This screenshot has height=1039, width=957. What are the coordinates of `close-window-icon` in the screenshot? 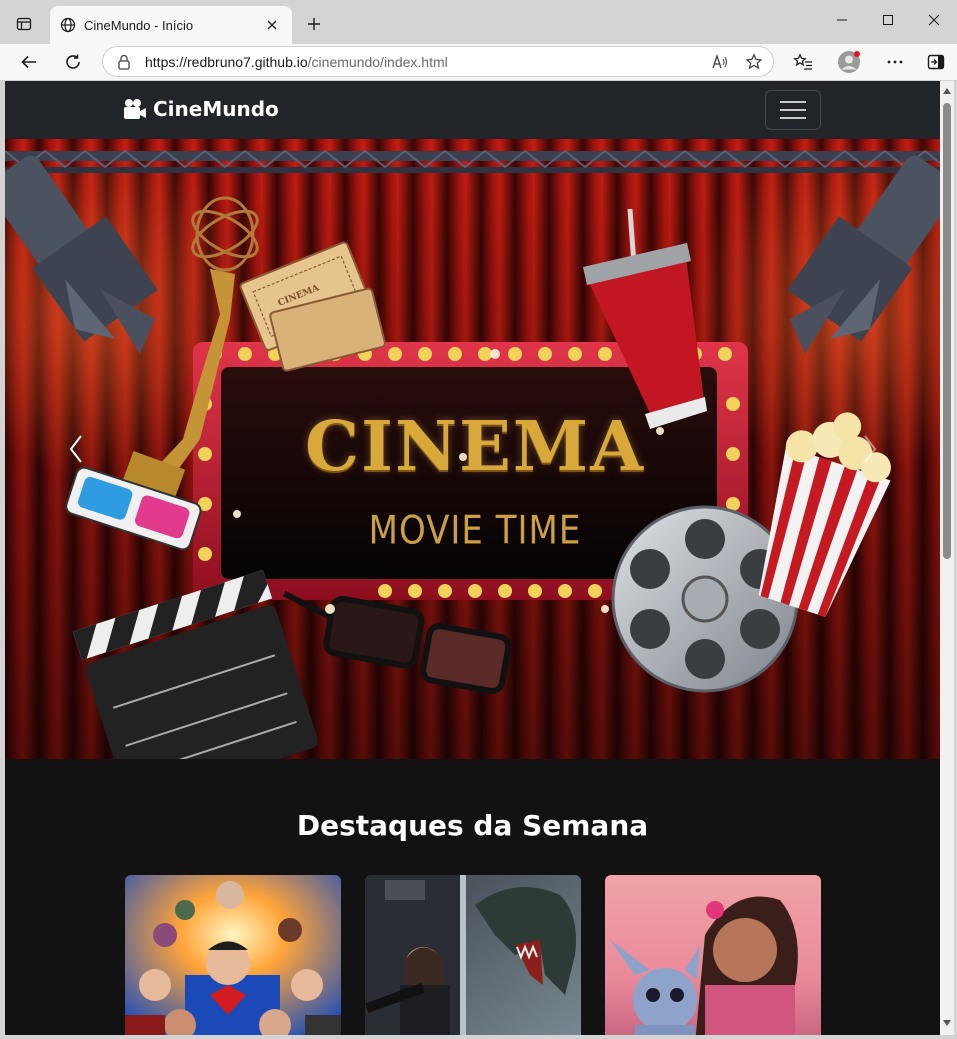 It's located at (934, 20).